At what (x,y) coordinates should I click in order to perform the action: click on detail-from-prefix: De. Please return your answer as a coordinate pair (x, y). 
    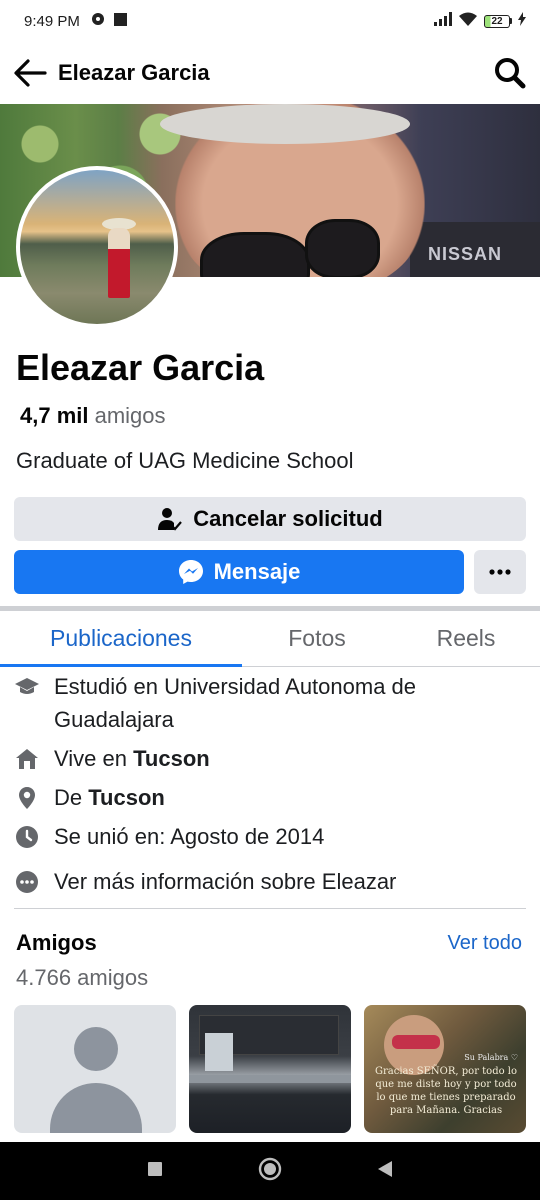
    Looking at the image, I should click on (68, 797).